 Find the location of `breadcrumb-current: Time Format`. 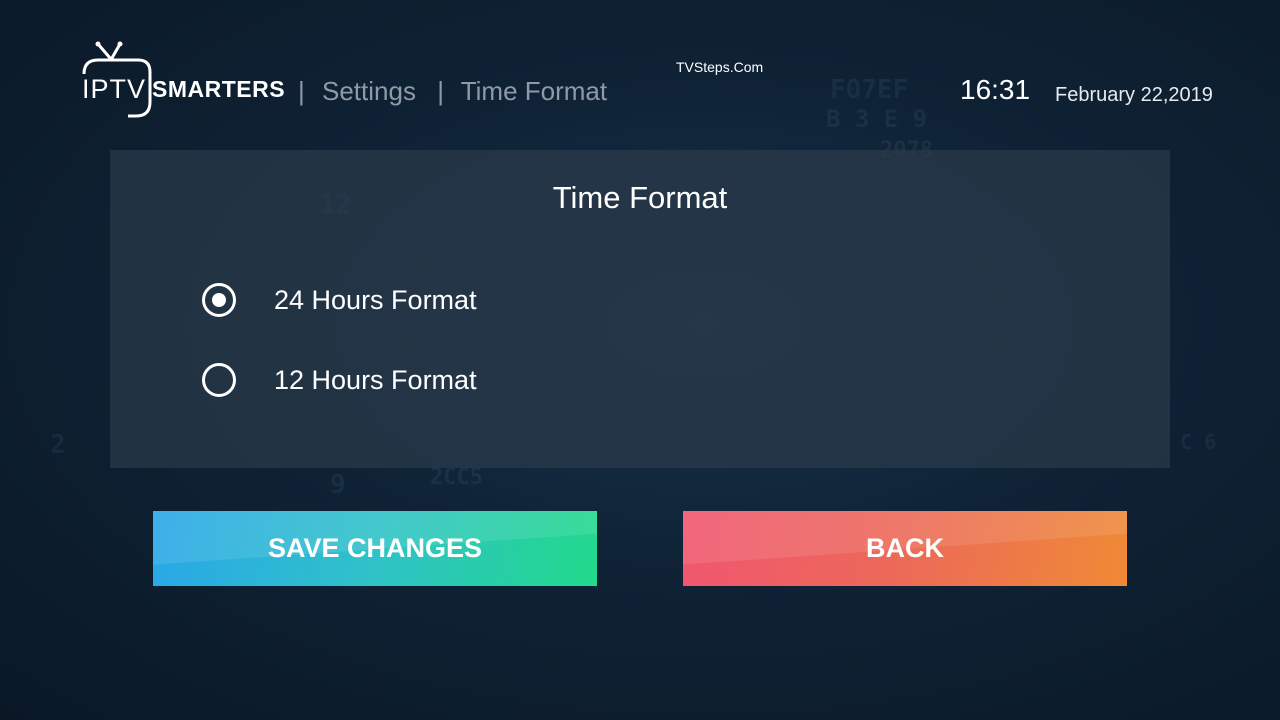

breadcrumb-current: Time Format is located at coordinates (534, 91).